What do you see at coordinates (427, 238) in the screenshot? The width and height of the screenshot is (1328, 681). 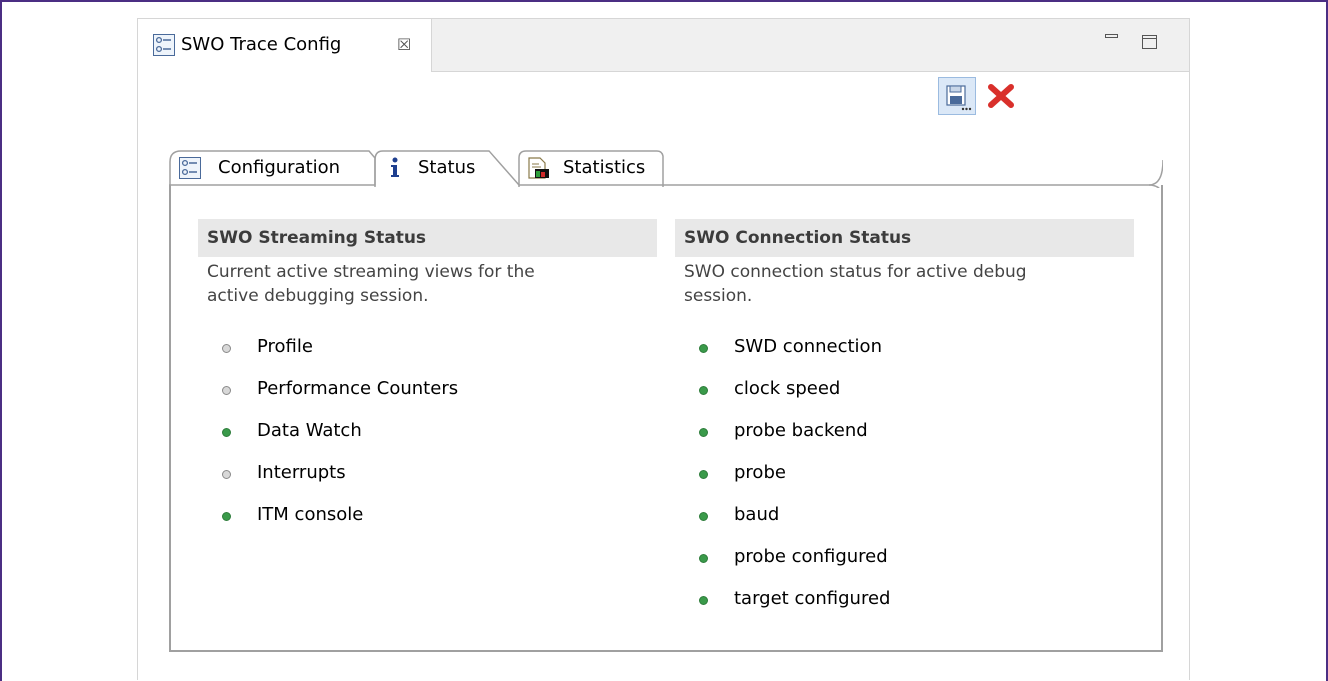 I see `streaming-status-header: SWO Streaming Status` at bounding box center [427, 238].